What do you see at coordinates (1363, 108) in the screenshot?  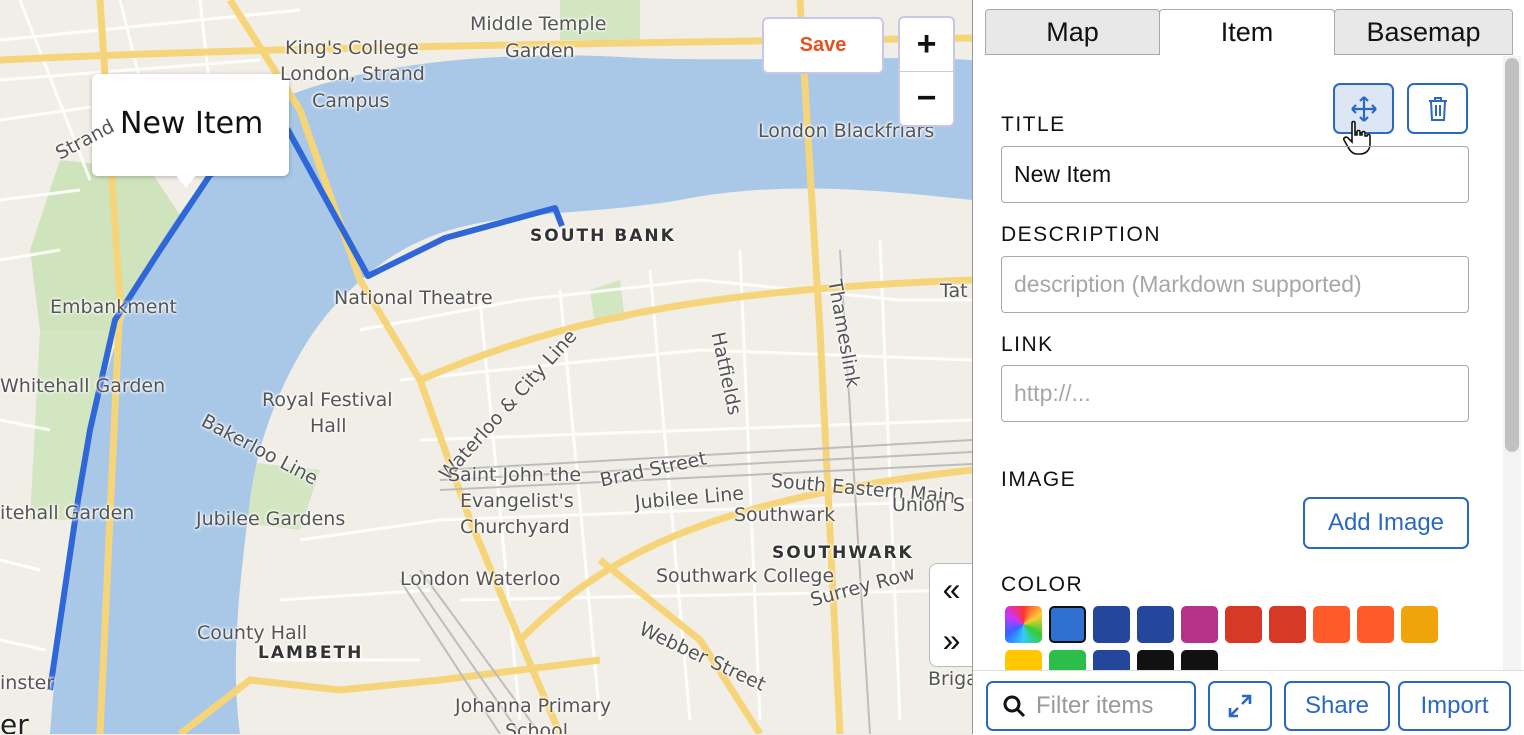 I see `move-icon` at bounding box center [1363, 108].